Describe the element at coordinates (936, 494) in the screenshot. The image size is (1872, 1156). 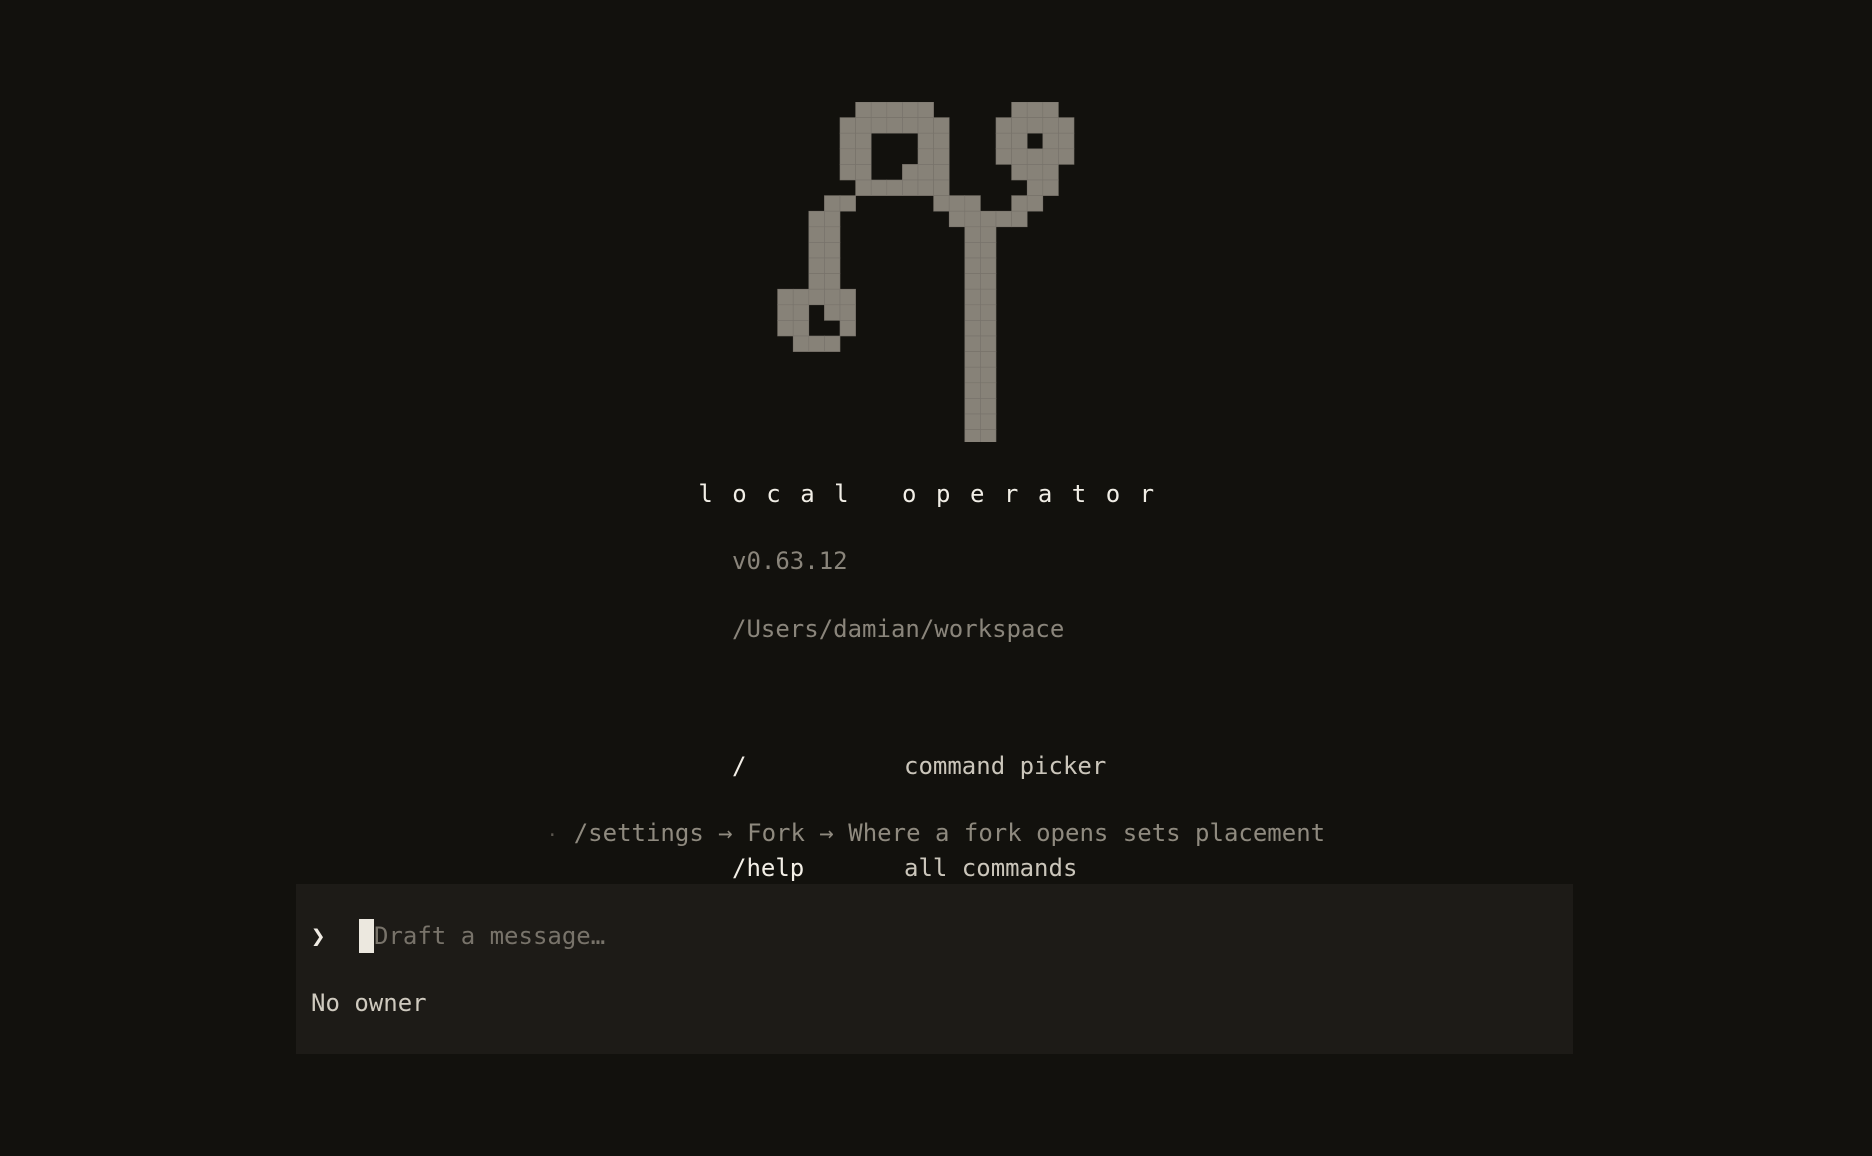
I see `app-title: local operator` at that location.